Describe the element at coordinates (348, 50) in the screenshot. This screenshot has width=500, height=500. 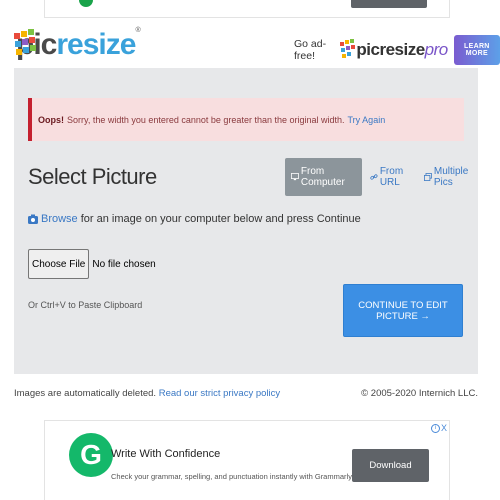
I see `pro-mosaic-icon` at that location.